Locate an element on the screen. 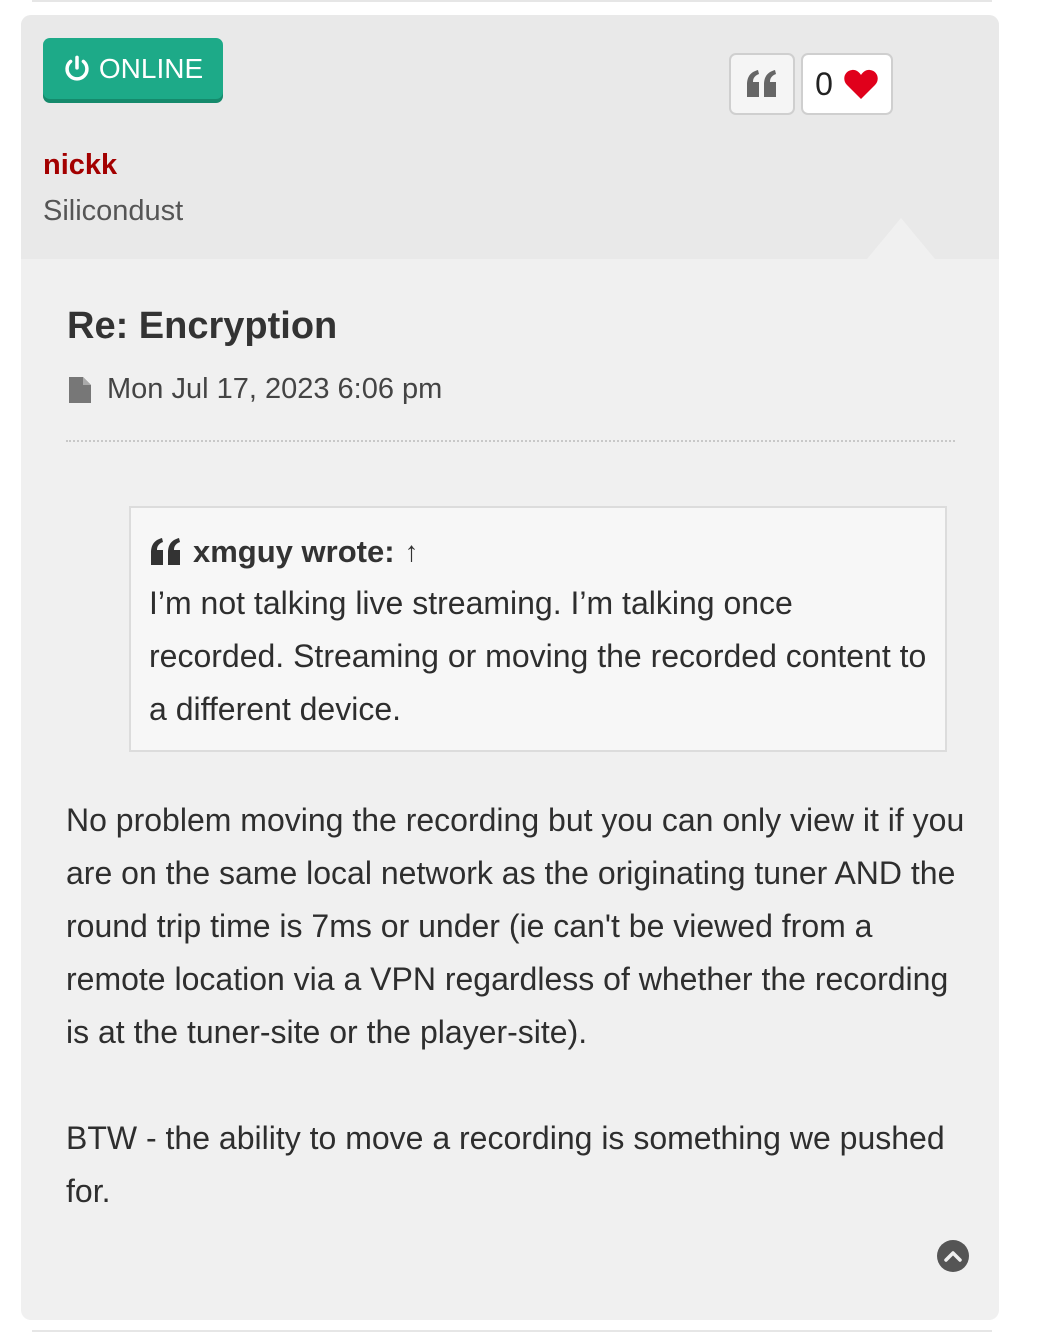  back-to-top-button is located at coordinates (953, 1256).